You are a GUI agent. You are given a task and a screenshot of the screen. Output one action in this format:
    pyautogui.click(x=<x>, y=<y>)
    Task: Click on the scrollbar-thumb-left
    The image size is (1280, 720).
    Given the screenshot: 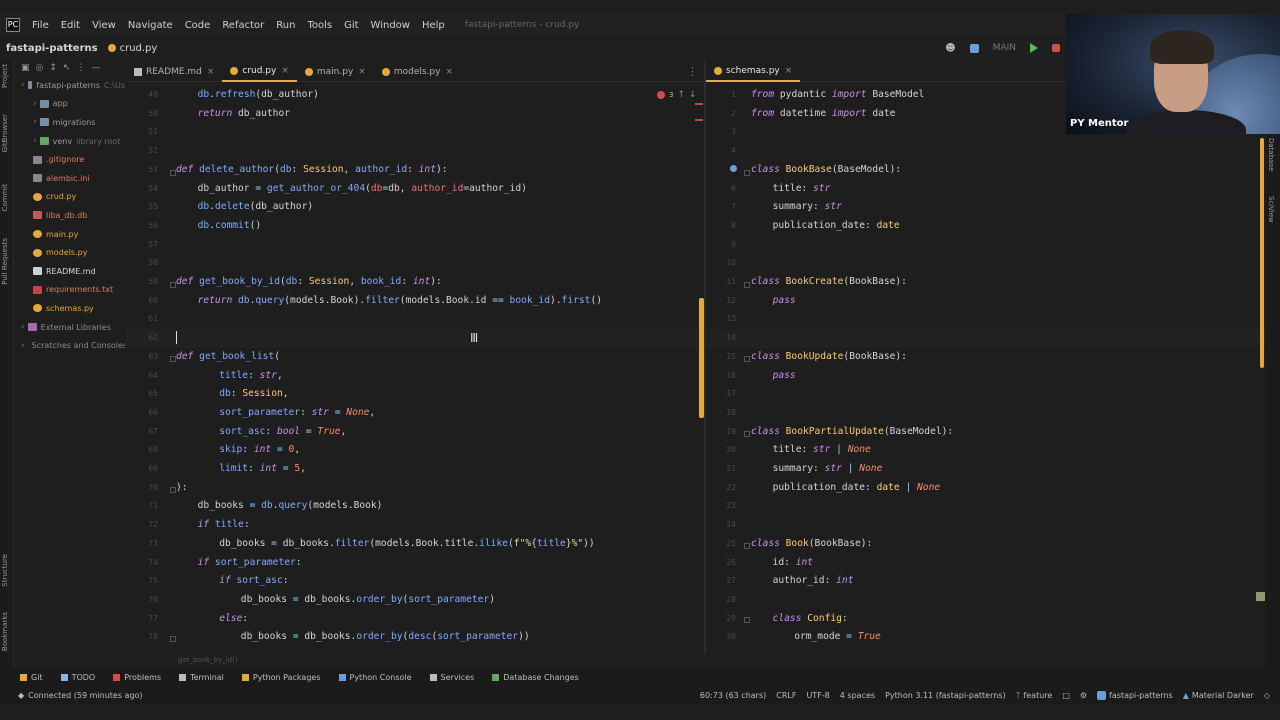 What is the action you would take?
    pyautogui.click(x=701, y=358)
    